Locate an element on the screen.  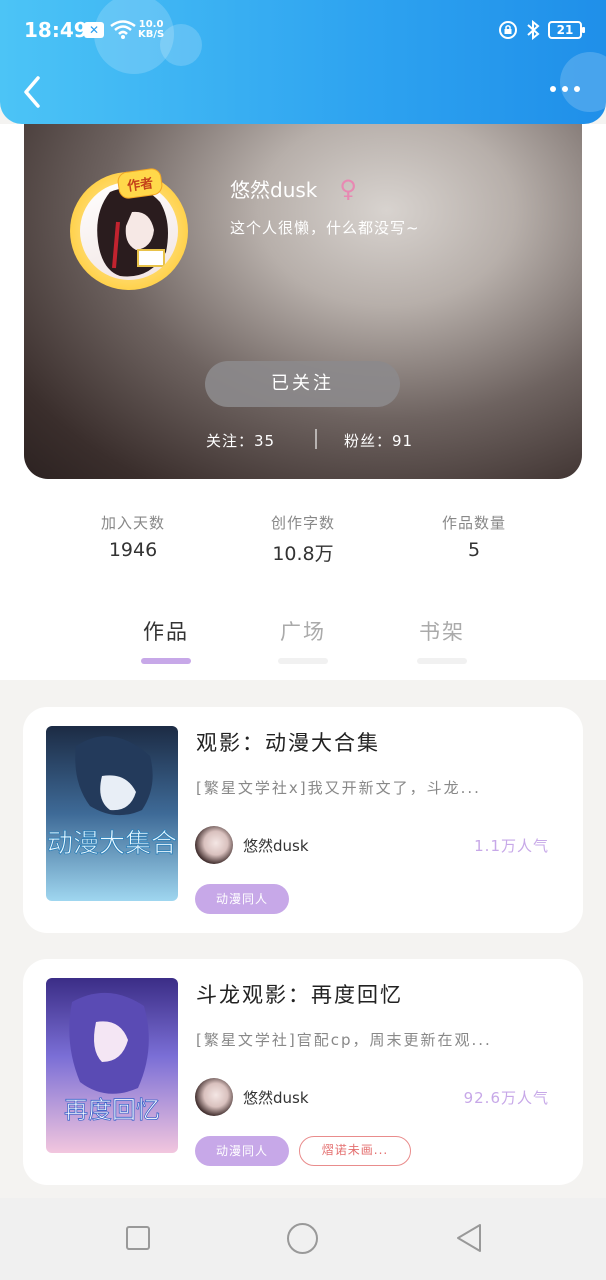
work-popularity: 92.6万人气 is located at coordinates (506, 1098).